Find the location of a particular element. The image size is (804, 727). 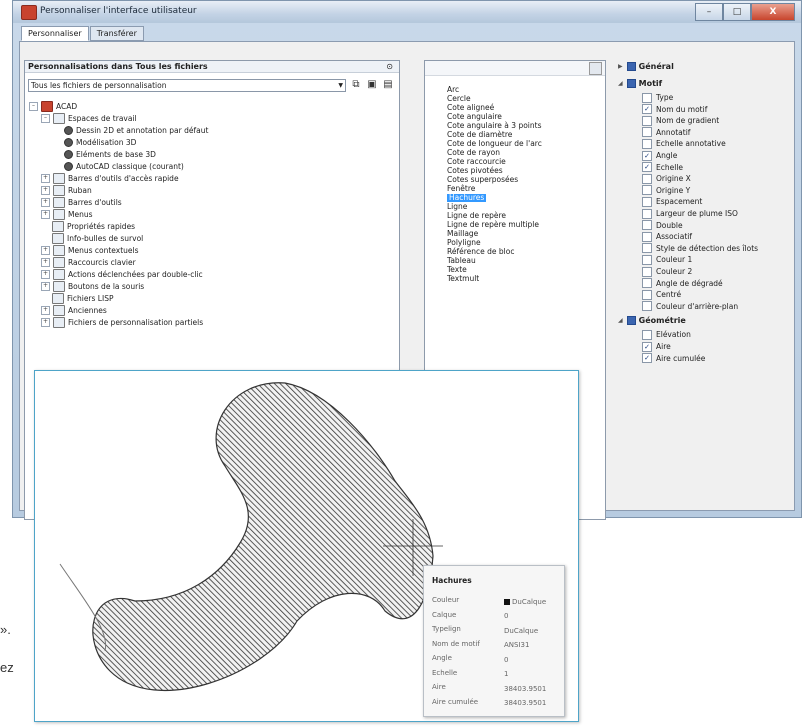

property-item: ✓ Angle is located at coordinates (659, 155).